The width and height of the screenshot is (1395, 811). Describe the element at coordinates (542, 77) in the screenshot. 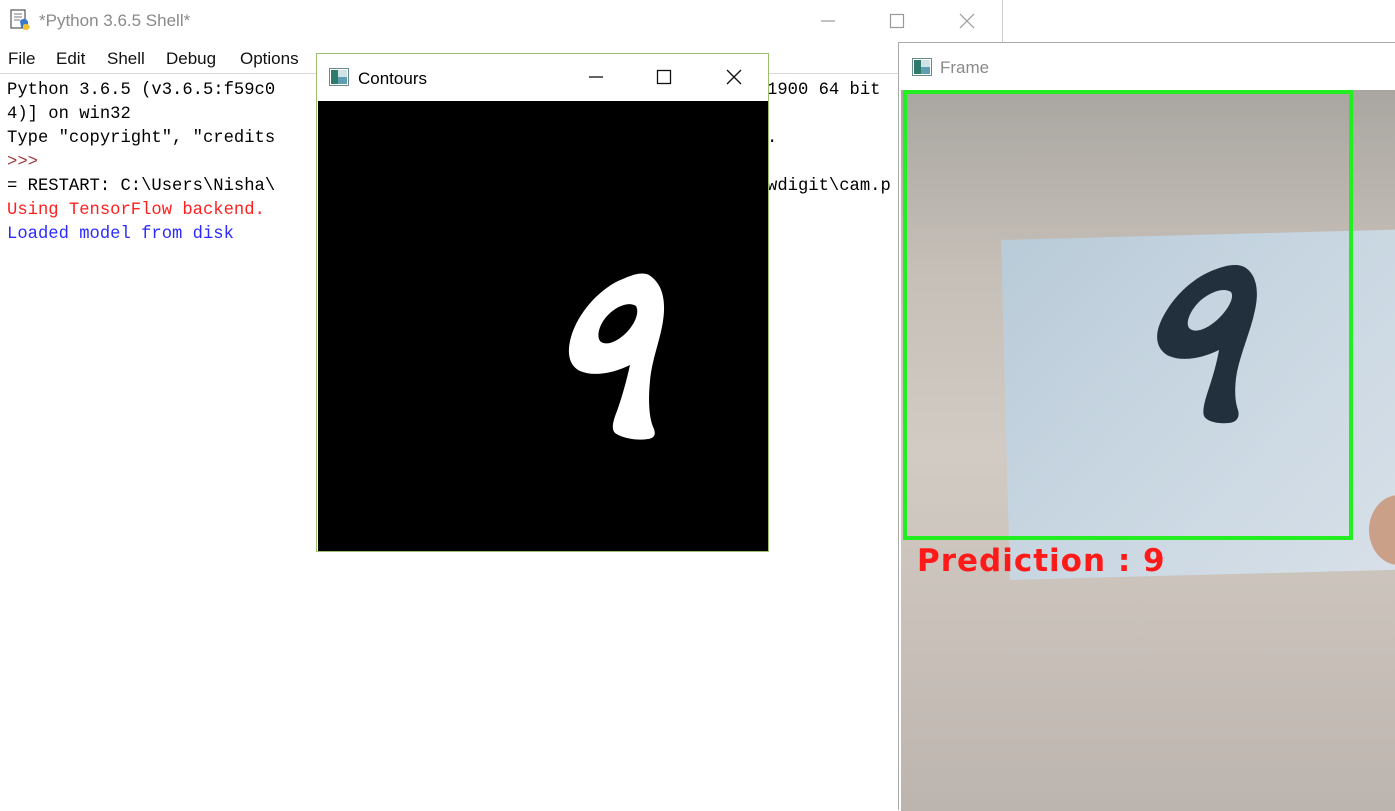

I see `contours-titlebar: Contours` at that location.